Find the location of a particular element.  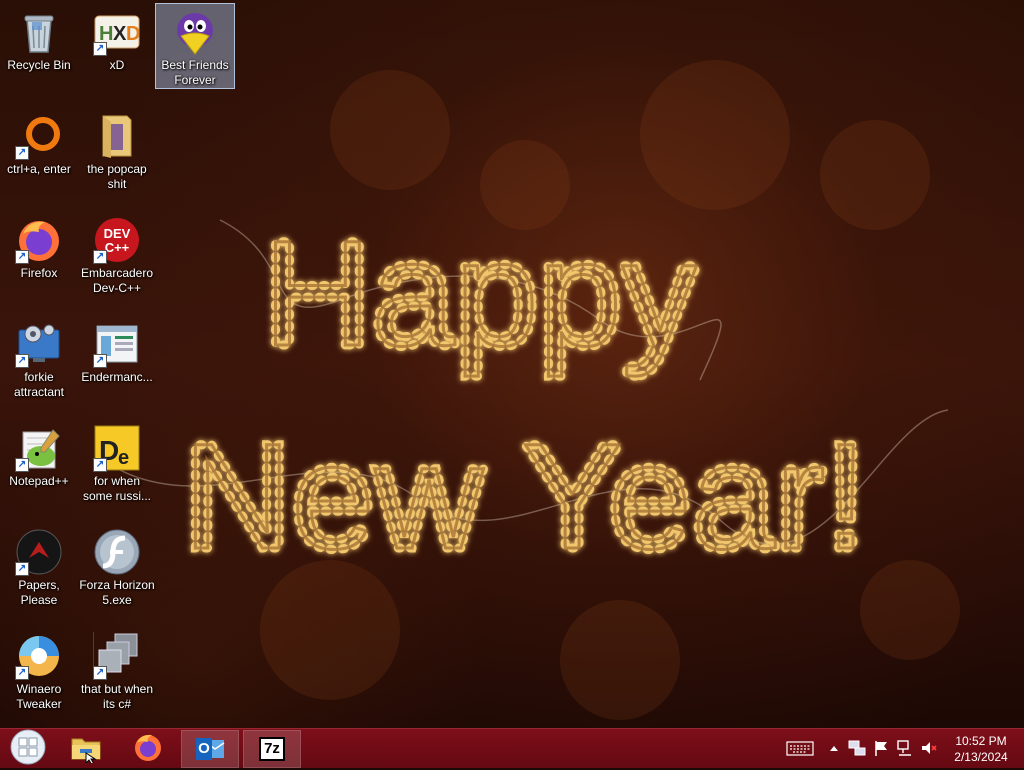

papers-please-icon: ↗ is located at coordinates (39, 552).